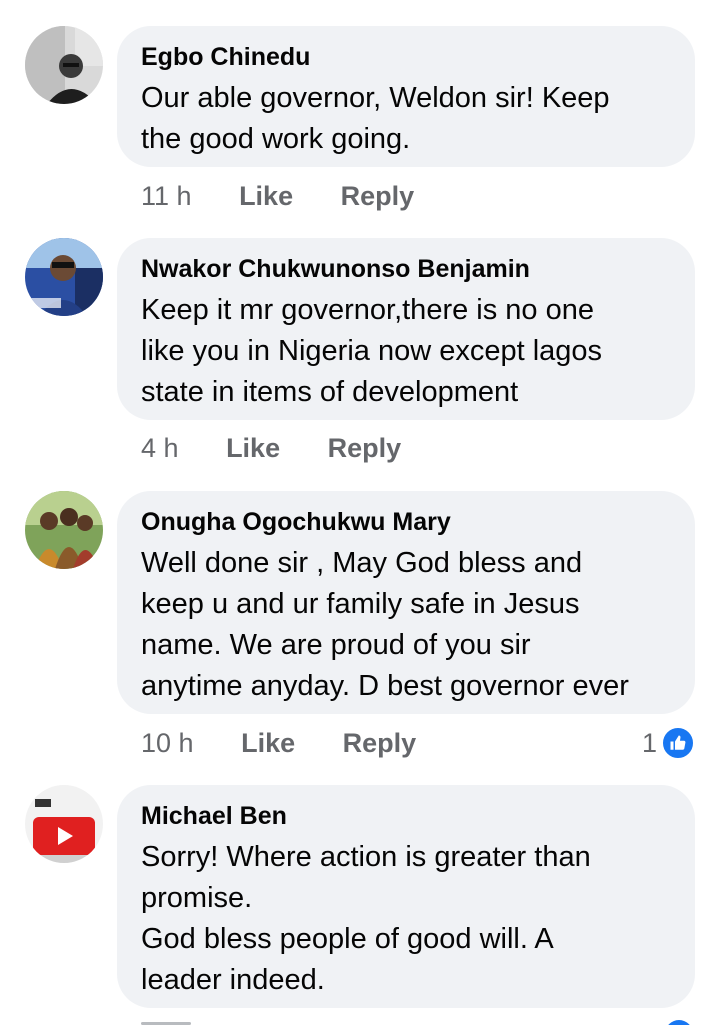 Image resolution: width=720 pixels, height=1025 pixels. I want to click on thumbs-up-icon, so click(678, 743).